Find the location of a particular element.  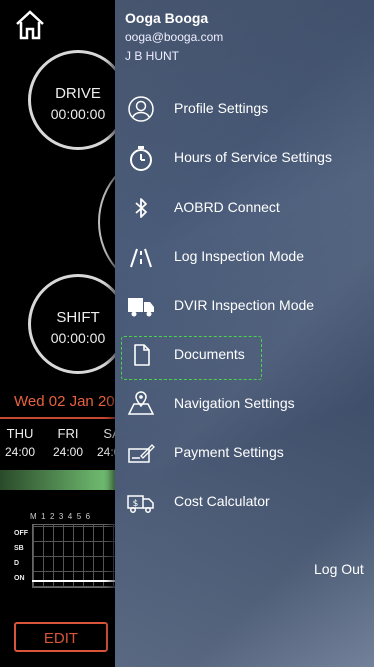

menu-label: Cost Calculator is located at coordinates (222, 501).